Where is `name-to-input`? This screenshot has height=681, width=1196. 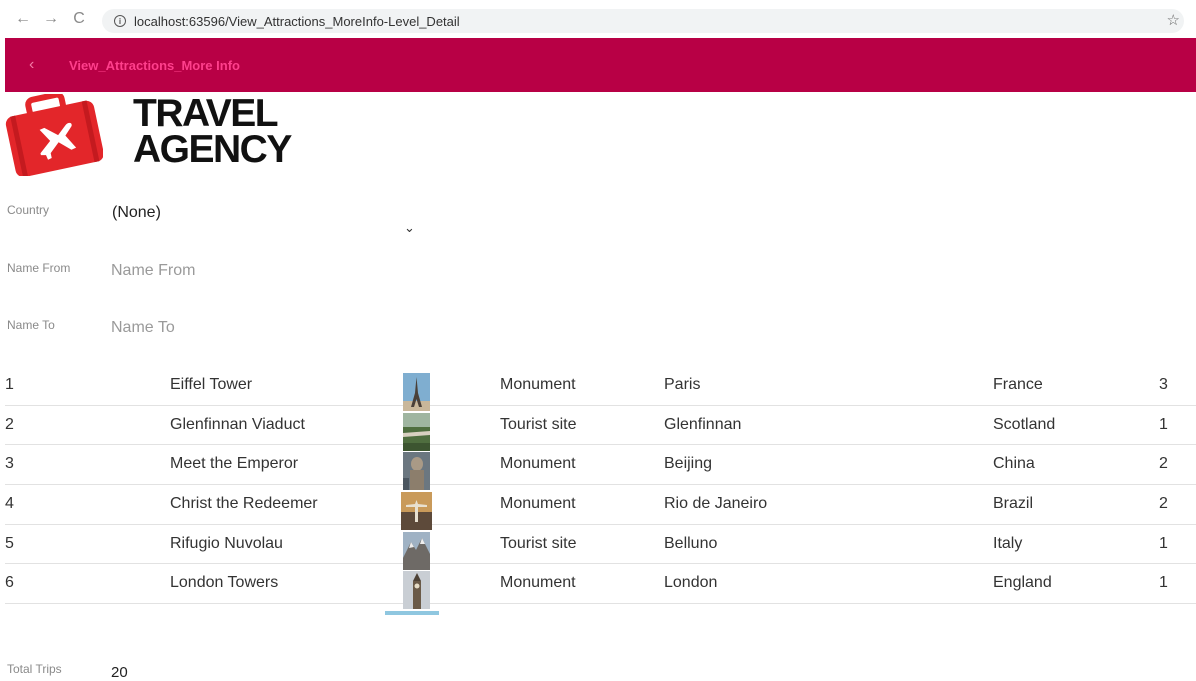 name-to-input is located at coordinates (261, 328).